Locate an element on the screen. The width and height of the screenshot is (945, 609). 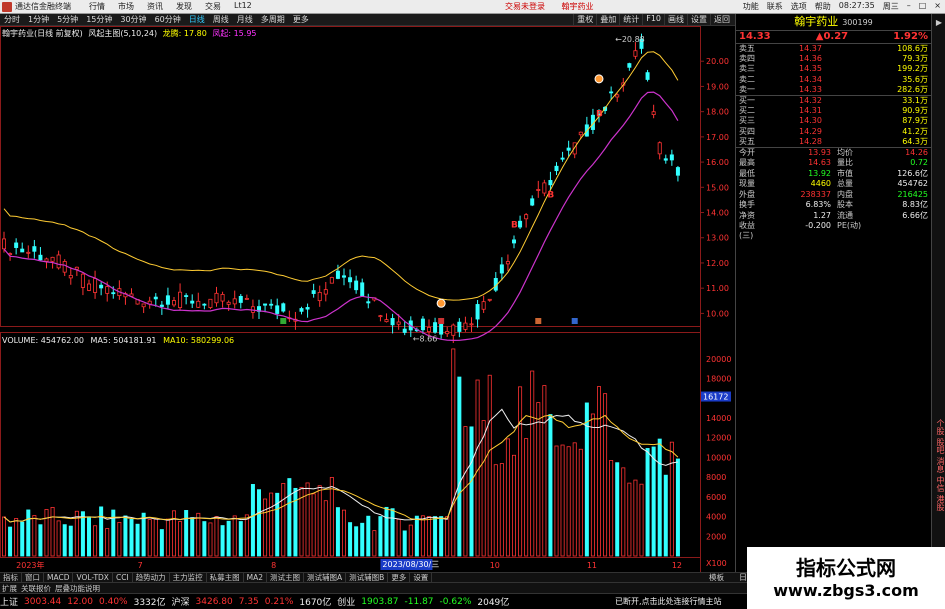
period-1: 分时 is located at coordinates (12, 19).